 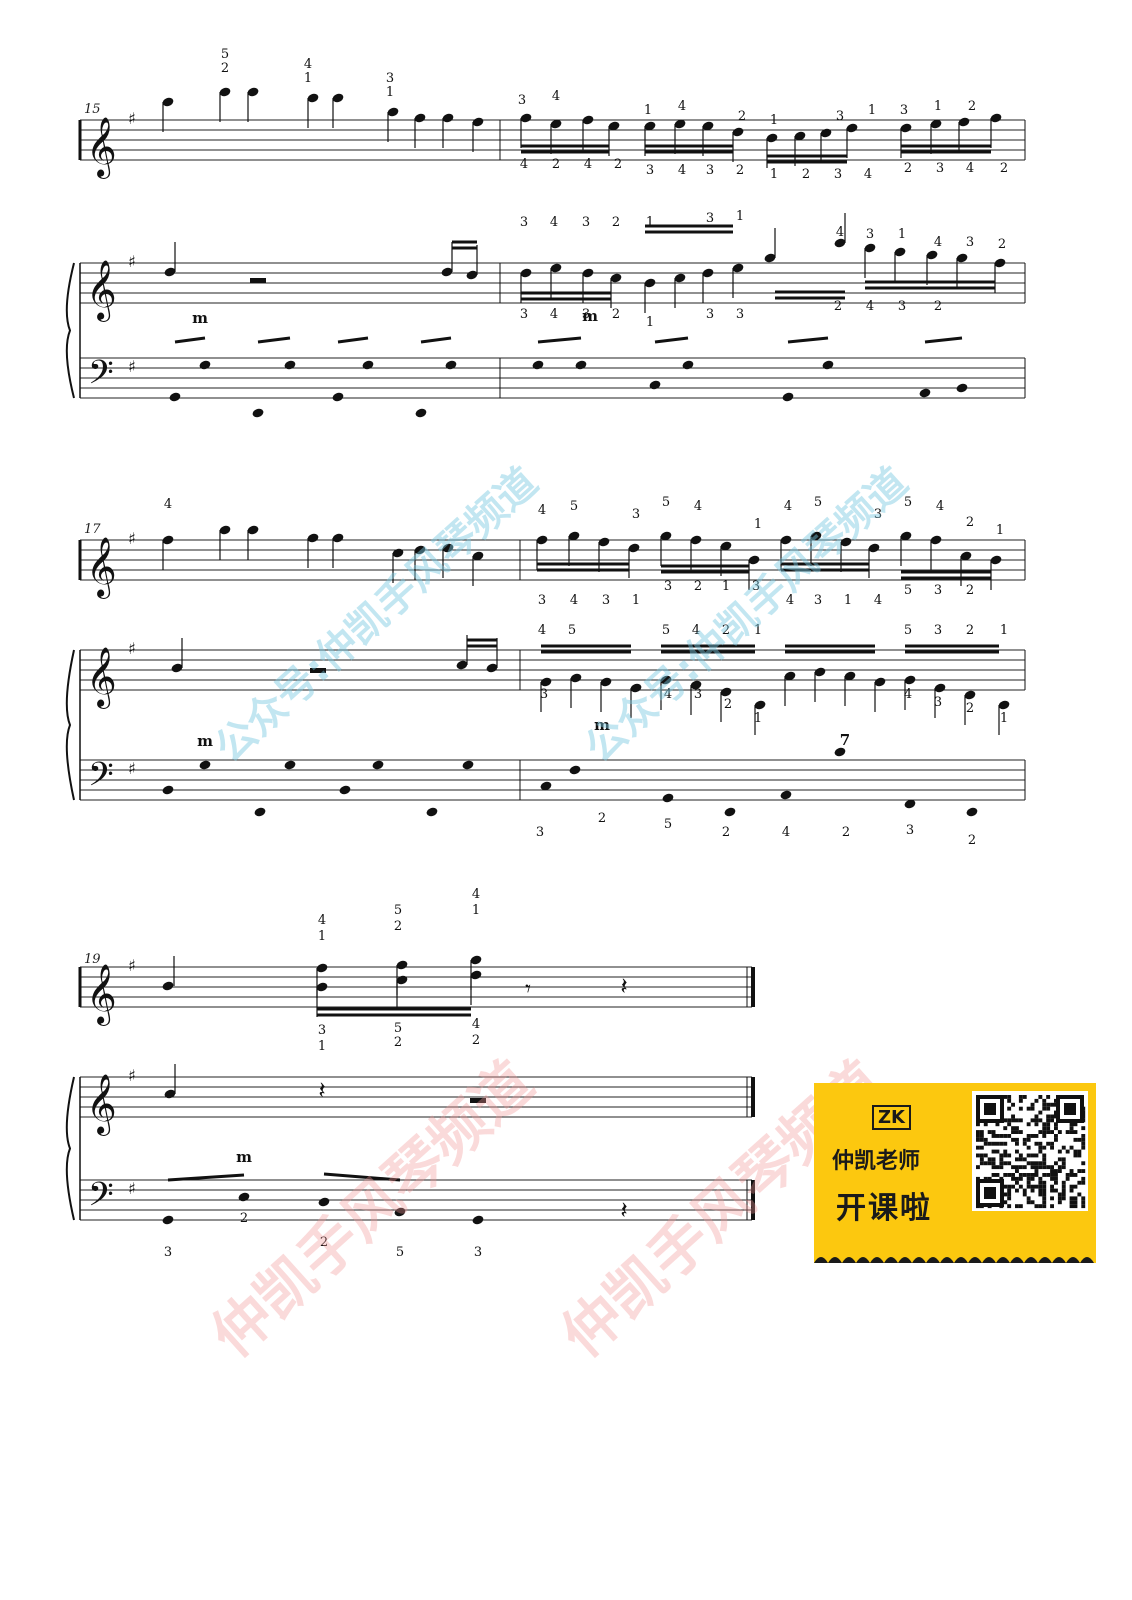 I want to click on wave-decoration, so click(x=954, y=1260).